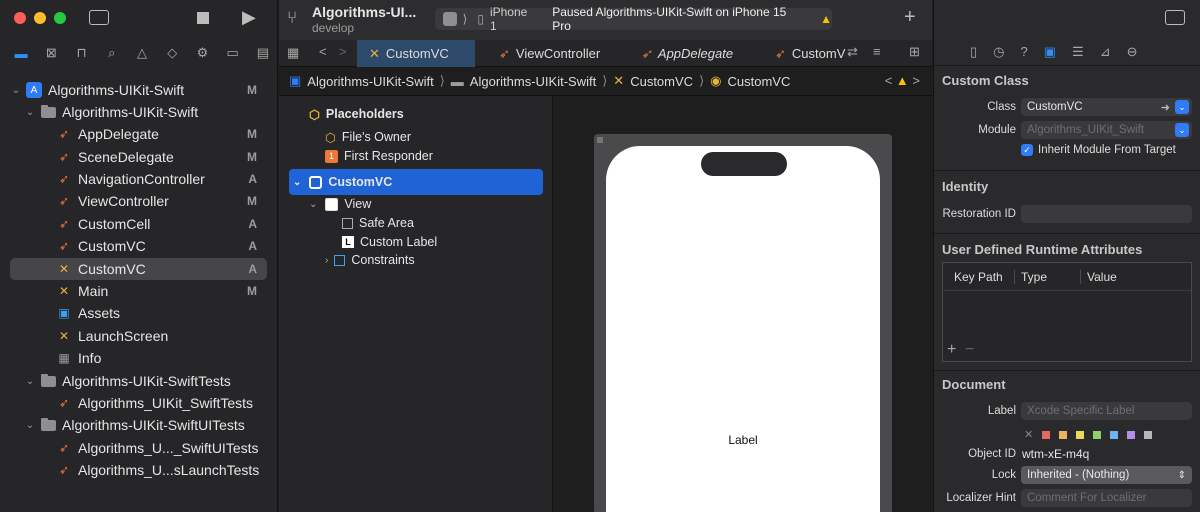 The height and width of the screenshot is (512, 1200). Describe the element at coordinates (1106, 411) in the screenshot. I see `doc-label-field: Xcode Specific Label` at that location.